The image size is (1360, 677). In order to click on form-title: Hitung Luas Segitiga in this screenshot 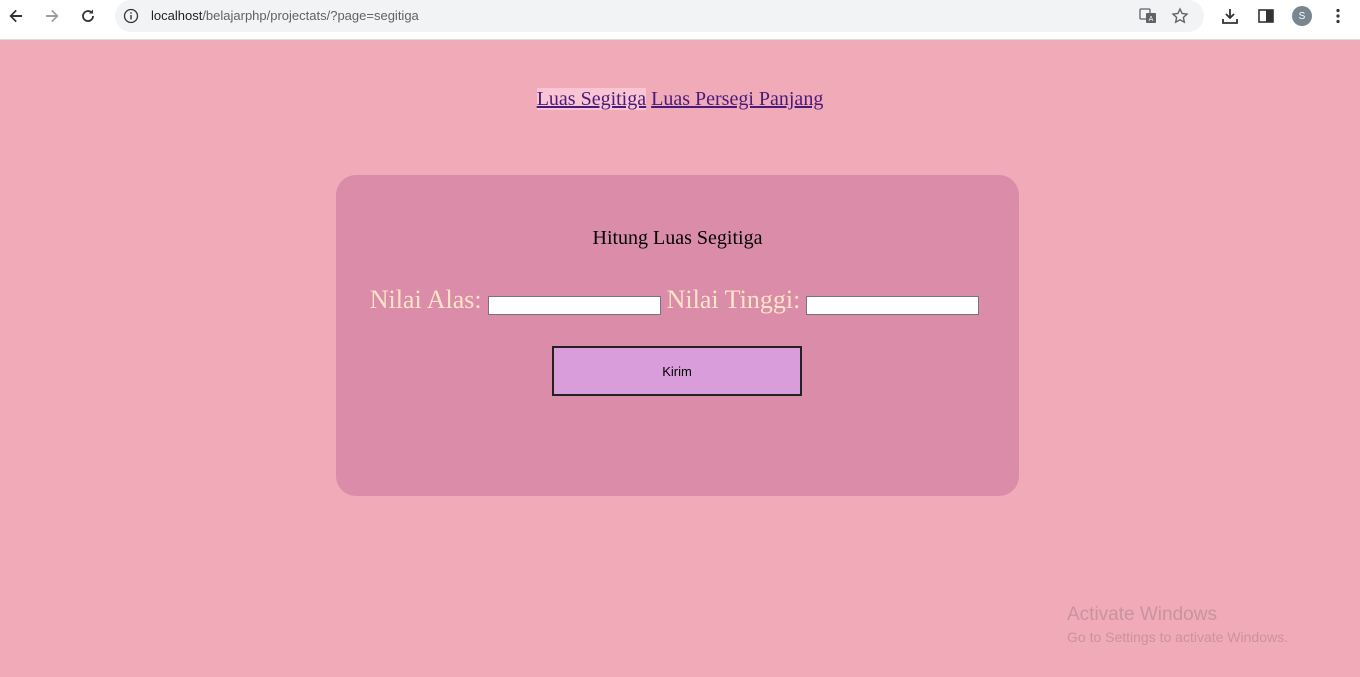, I will do `click(677, 238)`.